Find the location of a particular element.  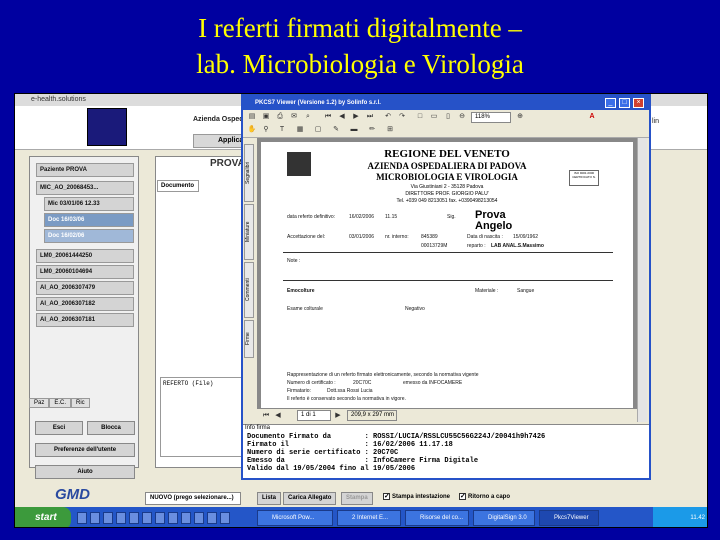

sidebar-item: LM0_20061444250 is located at coordinates (85, 256).